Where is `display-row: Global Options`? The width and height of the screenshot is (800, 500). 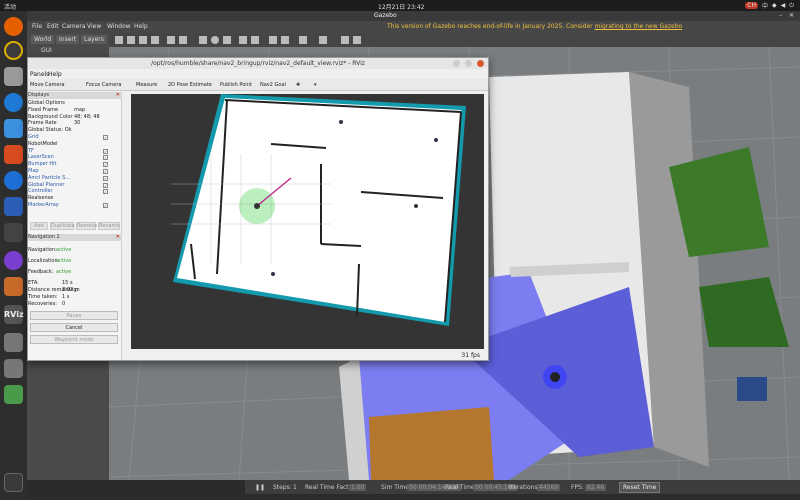
display-row: Global Options is located at coordinates (75, 103).